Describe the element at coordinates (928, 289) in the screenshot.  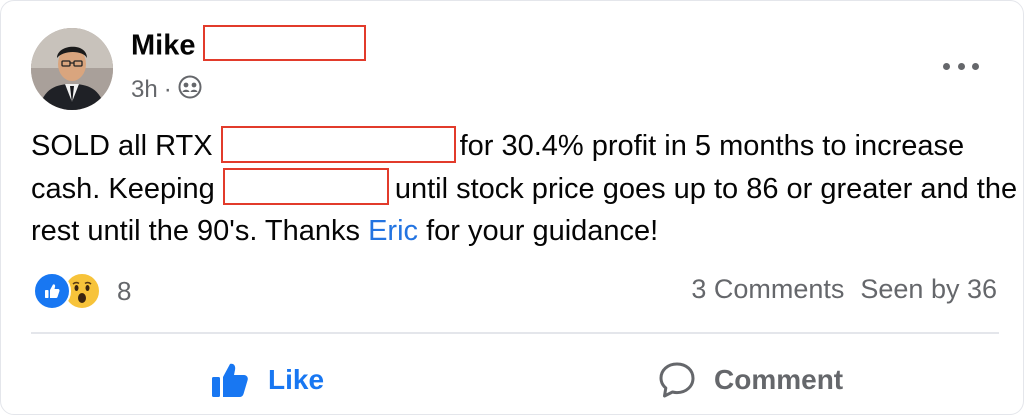
I see `seen-by-count: Seen by 36` at that location.